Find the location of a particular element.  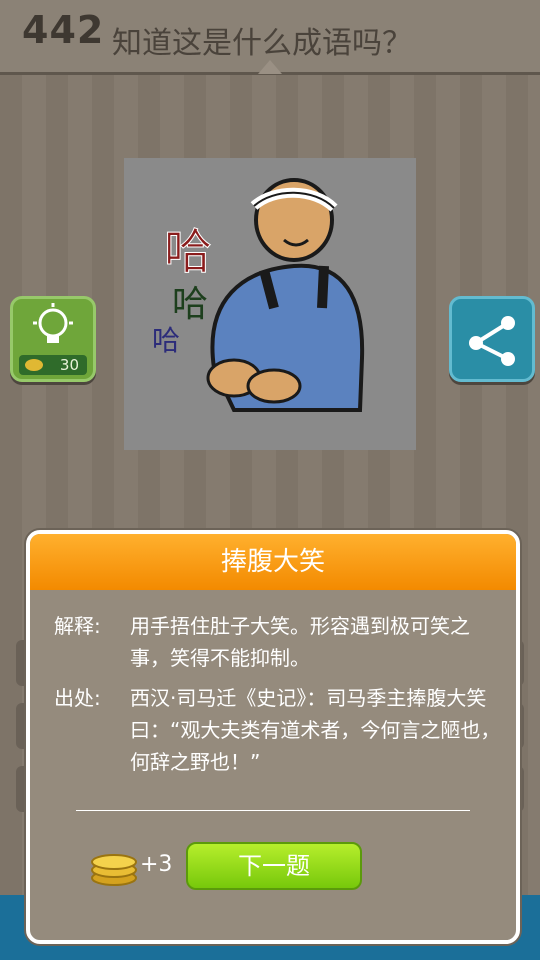

coins-icon is located at coordinates (114, 870).